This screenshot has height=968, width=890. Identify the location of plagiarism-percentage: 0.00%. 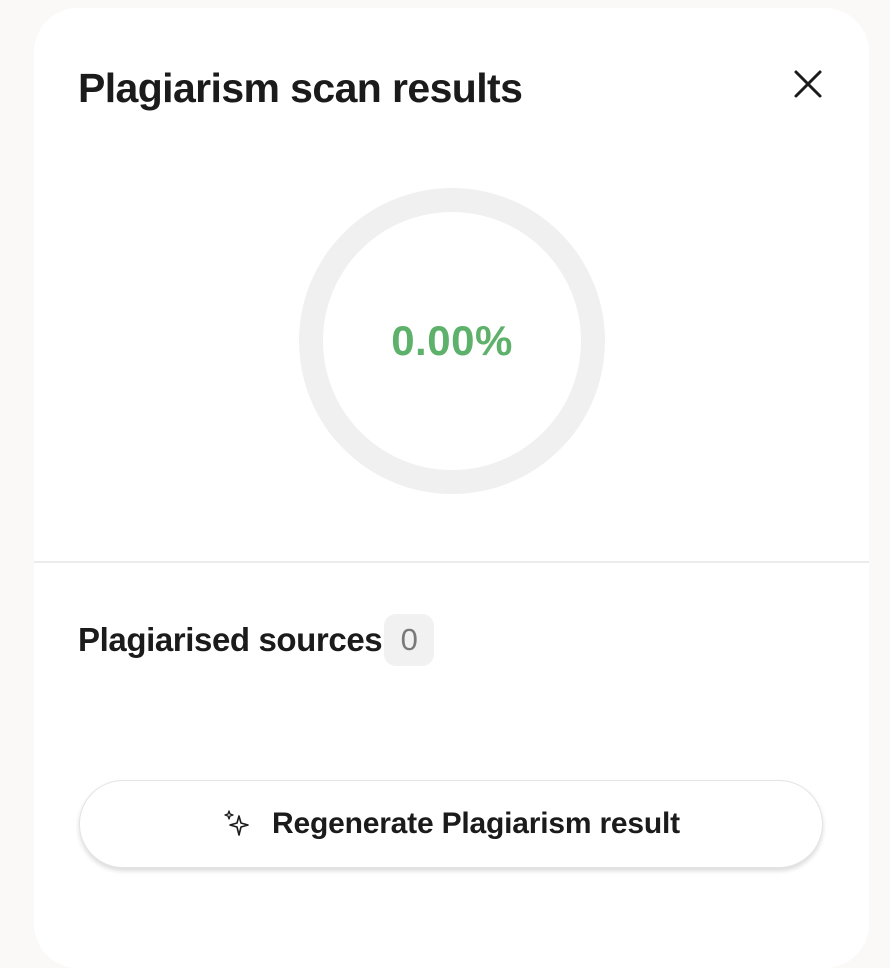
(452, 340).